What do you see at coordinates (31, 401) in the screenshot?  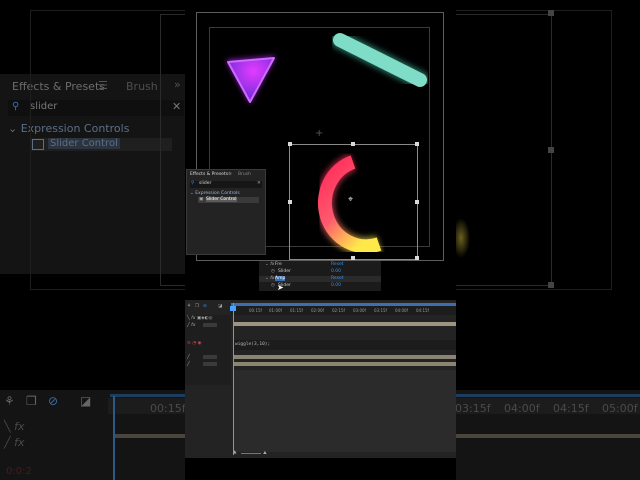 I see `bg-tool-icon: ❐` at bounding box center [31, 401].